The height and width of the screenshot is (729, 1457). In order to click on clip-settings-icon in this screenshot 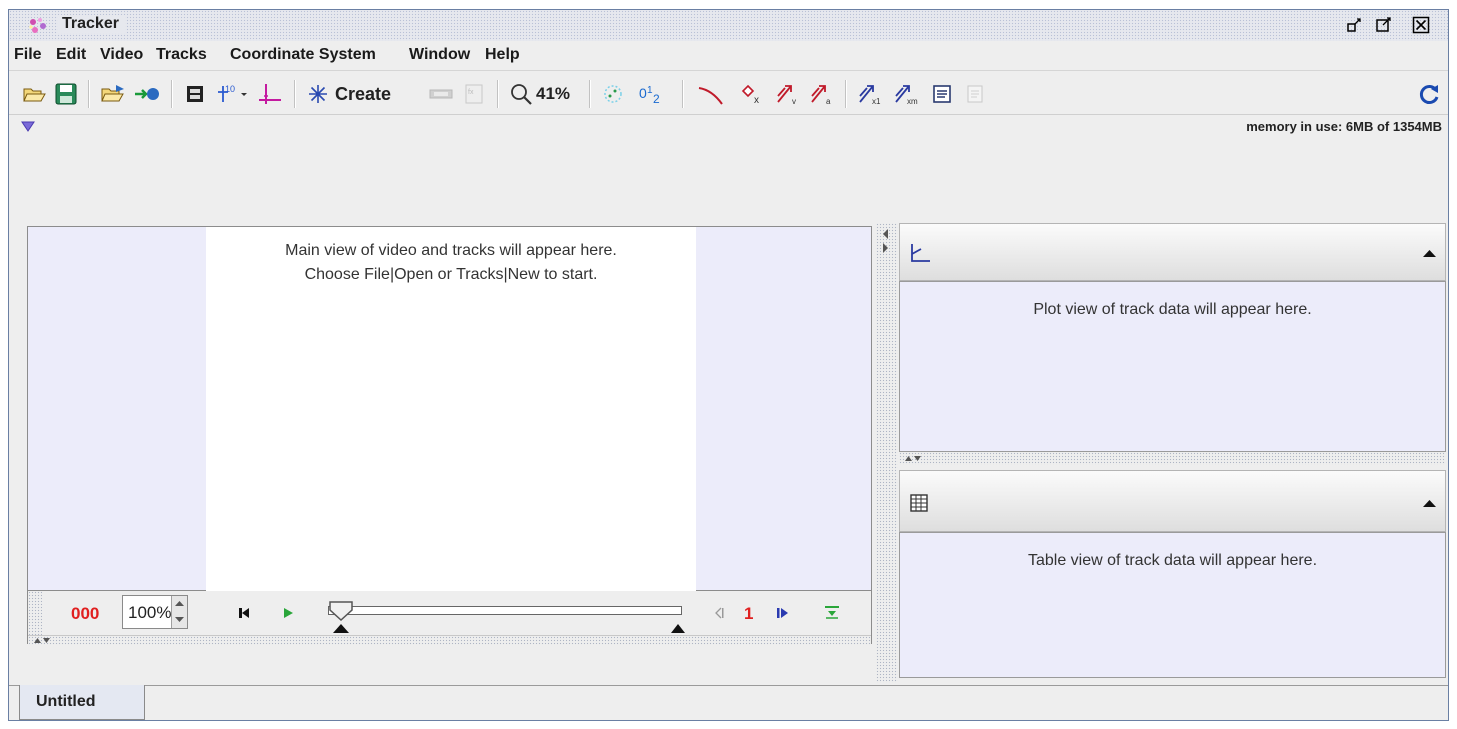, I will do `click(195, 94)`.